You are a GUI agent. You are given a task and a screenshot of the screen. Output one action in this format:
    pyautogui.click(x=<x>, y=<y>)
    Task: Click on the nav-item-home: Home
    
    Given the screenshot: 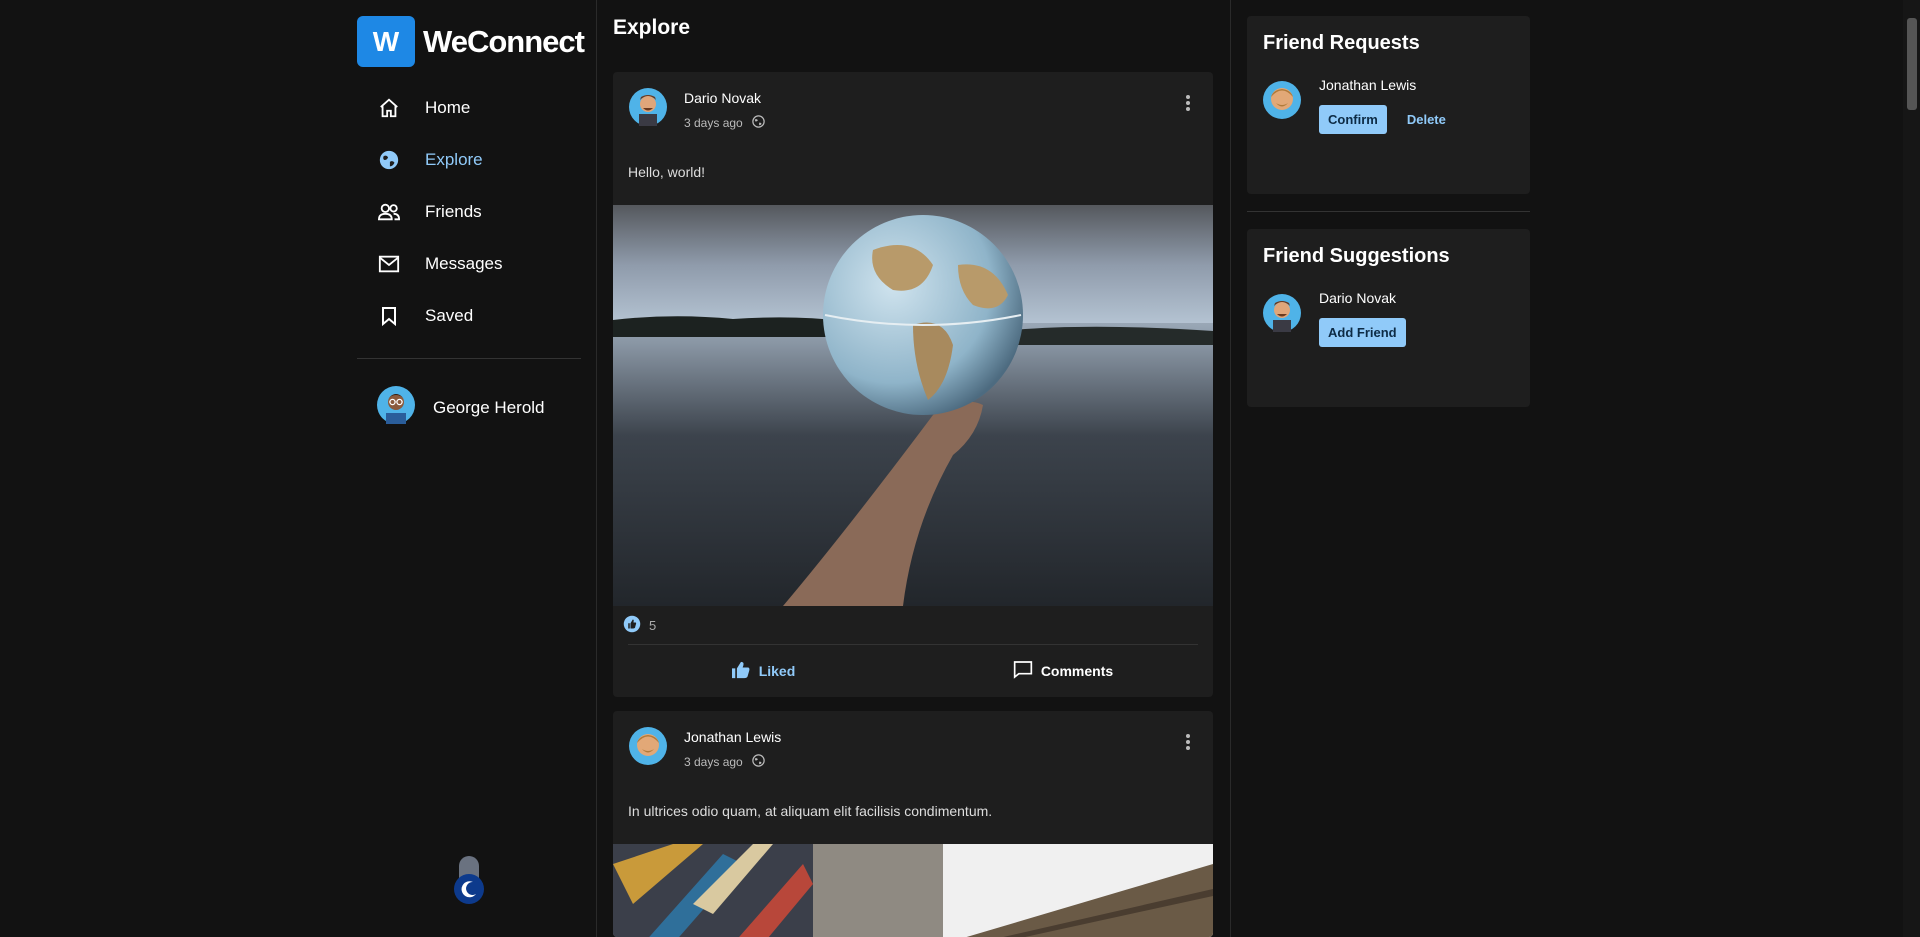 What is the action you would take?
    pyautogui.click(x=469, y=108)
    